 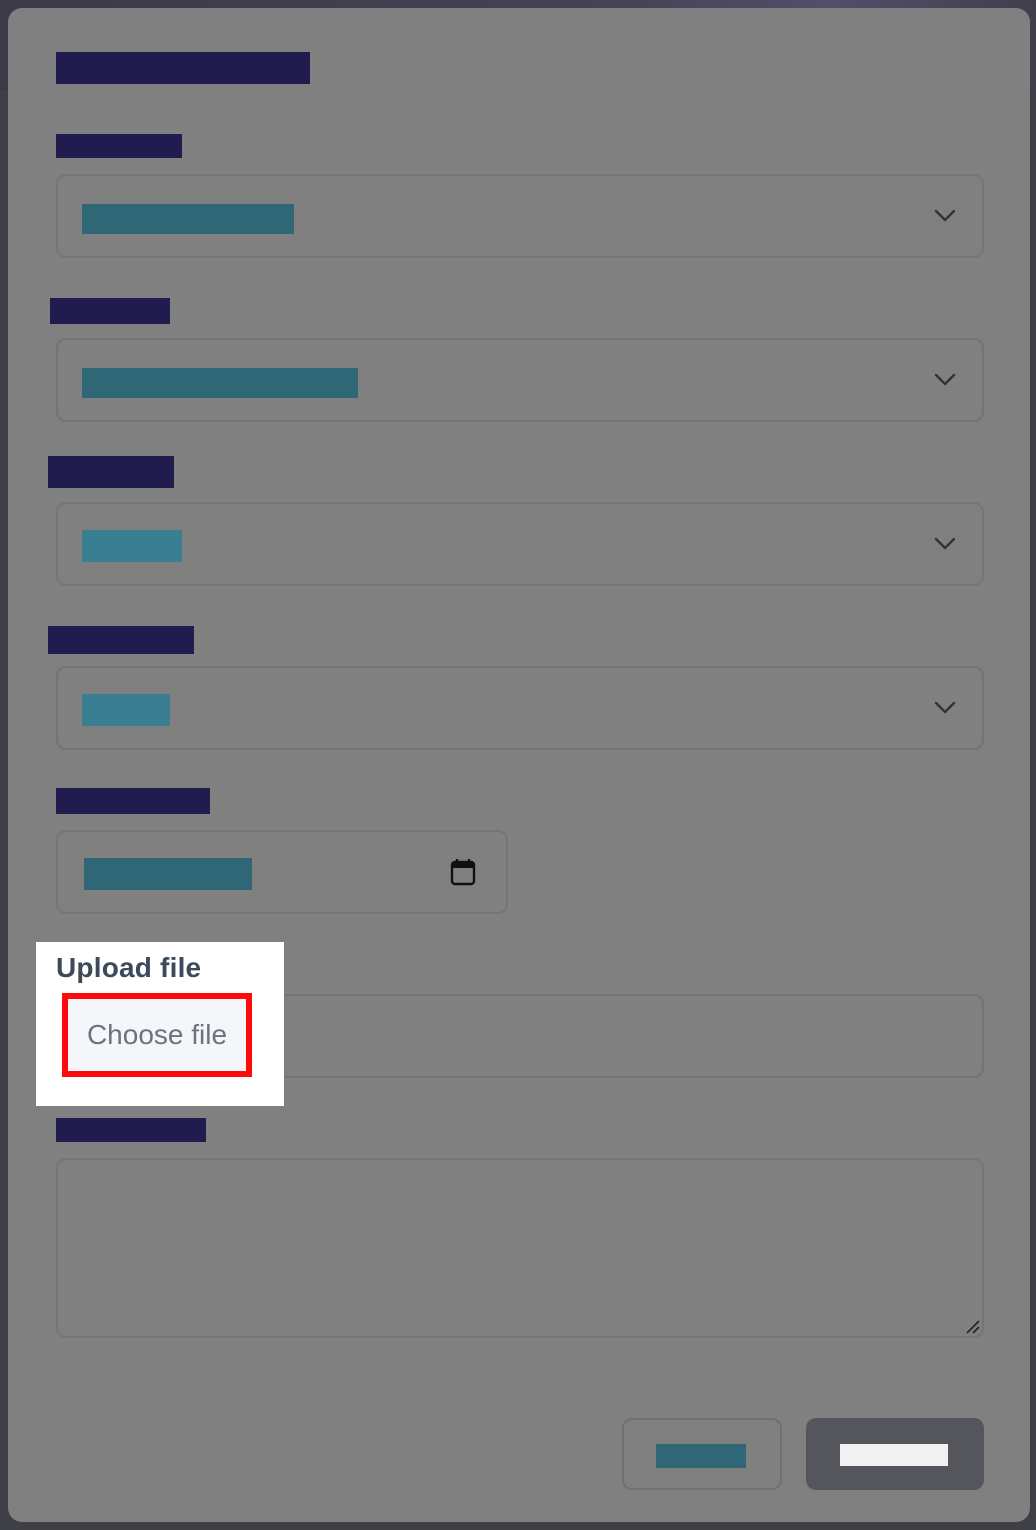 What do you see at coordinates (126, 710) in the screenshot?
I see `select-field-4-value-redacted` at bounding box center [126, 710].